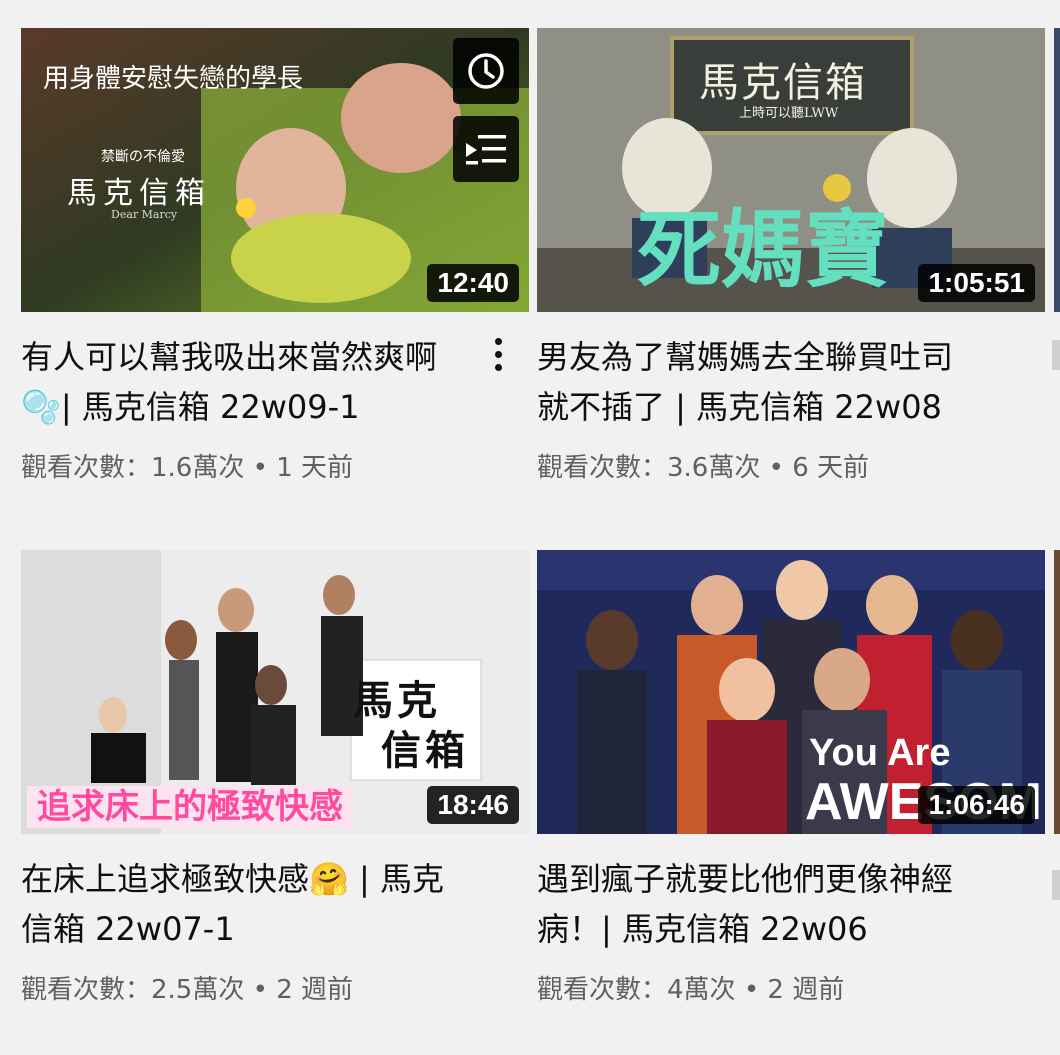 The image size is (1060, 1055). I want to click on video-title: 遇到瘋子就要比他們更像神經病！| 馬克信箱 22w06, so click(757, 904).